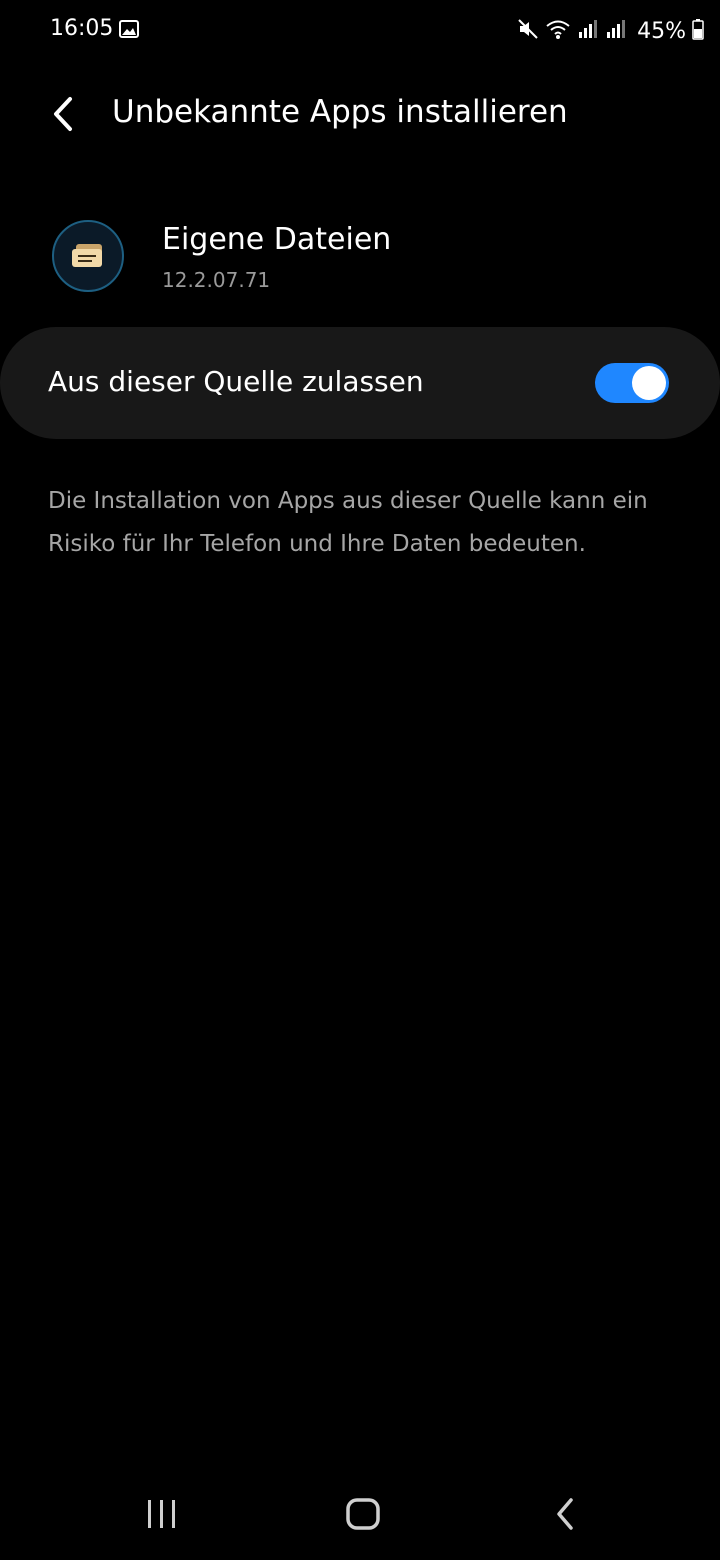 The image size is (720, 1560). I want to click on chevron-left-icon, so click(63, 114).